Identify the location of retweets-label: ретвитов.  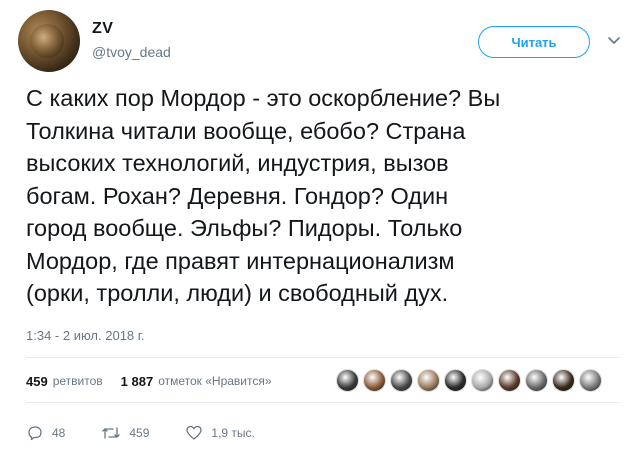
(78, 381).